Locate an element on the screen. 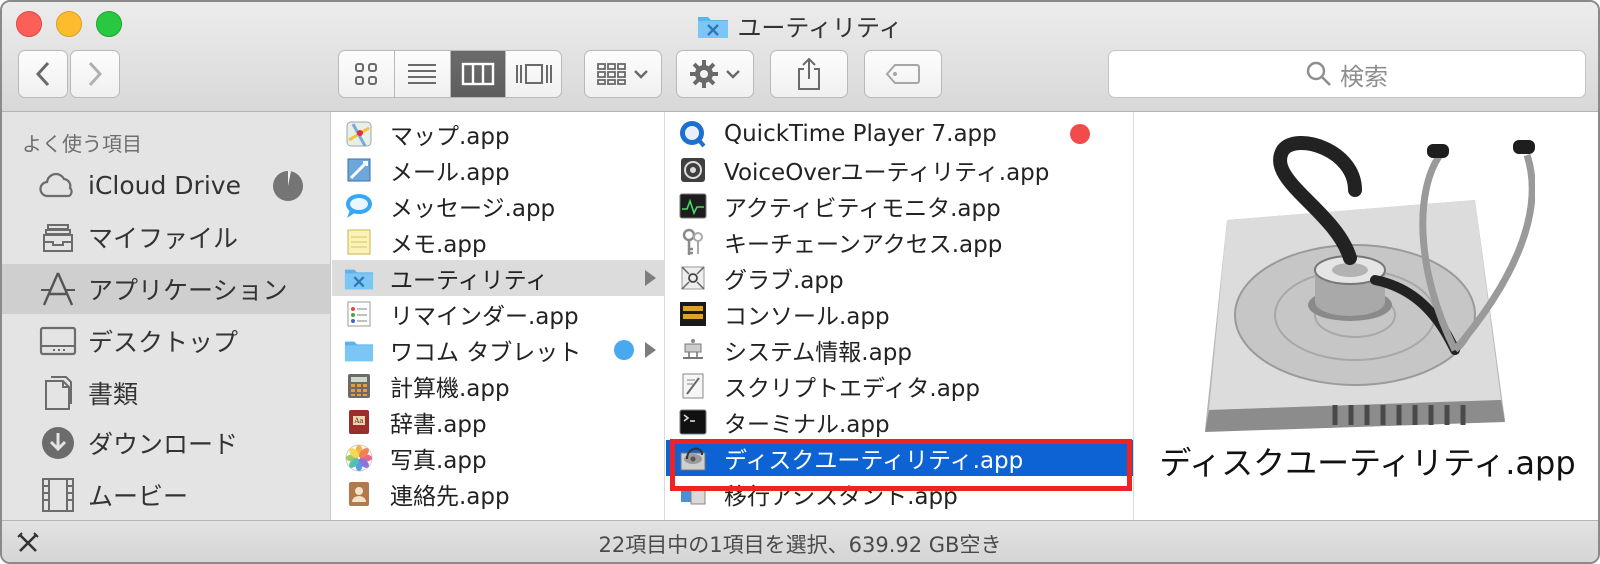 The width and height of the screenshot is (1600, 564). list-item: メッセージ.app is located at coordinates (498, 206).